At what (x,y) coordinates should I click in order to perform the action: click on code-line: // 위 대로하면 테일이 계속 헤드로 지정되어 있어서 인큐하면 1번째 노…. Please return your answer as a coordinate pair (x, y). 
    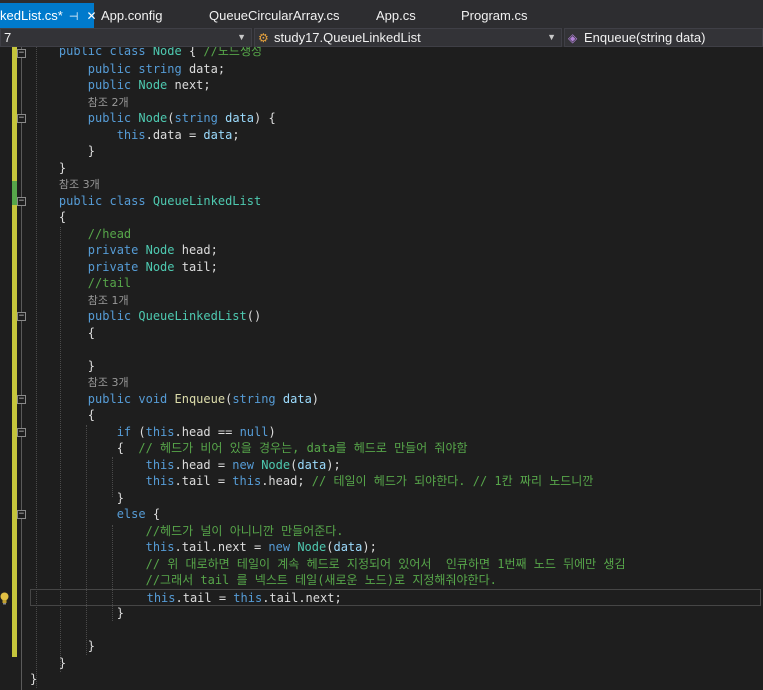
    Looking at the image, I should click on (385, 564).